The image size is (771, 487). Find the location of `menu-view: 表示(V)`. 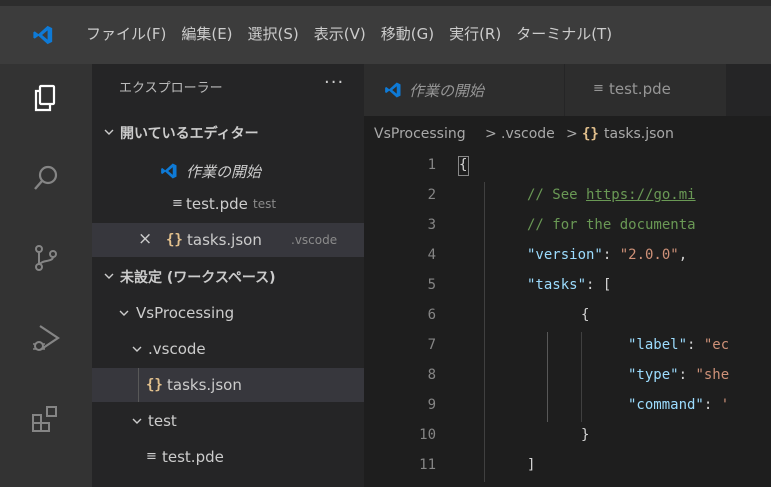

menu-view: 表示(V) is located at coordinates (340, 34).